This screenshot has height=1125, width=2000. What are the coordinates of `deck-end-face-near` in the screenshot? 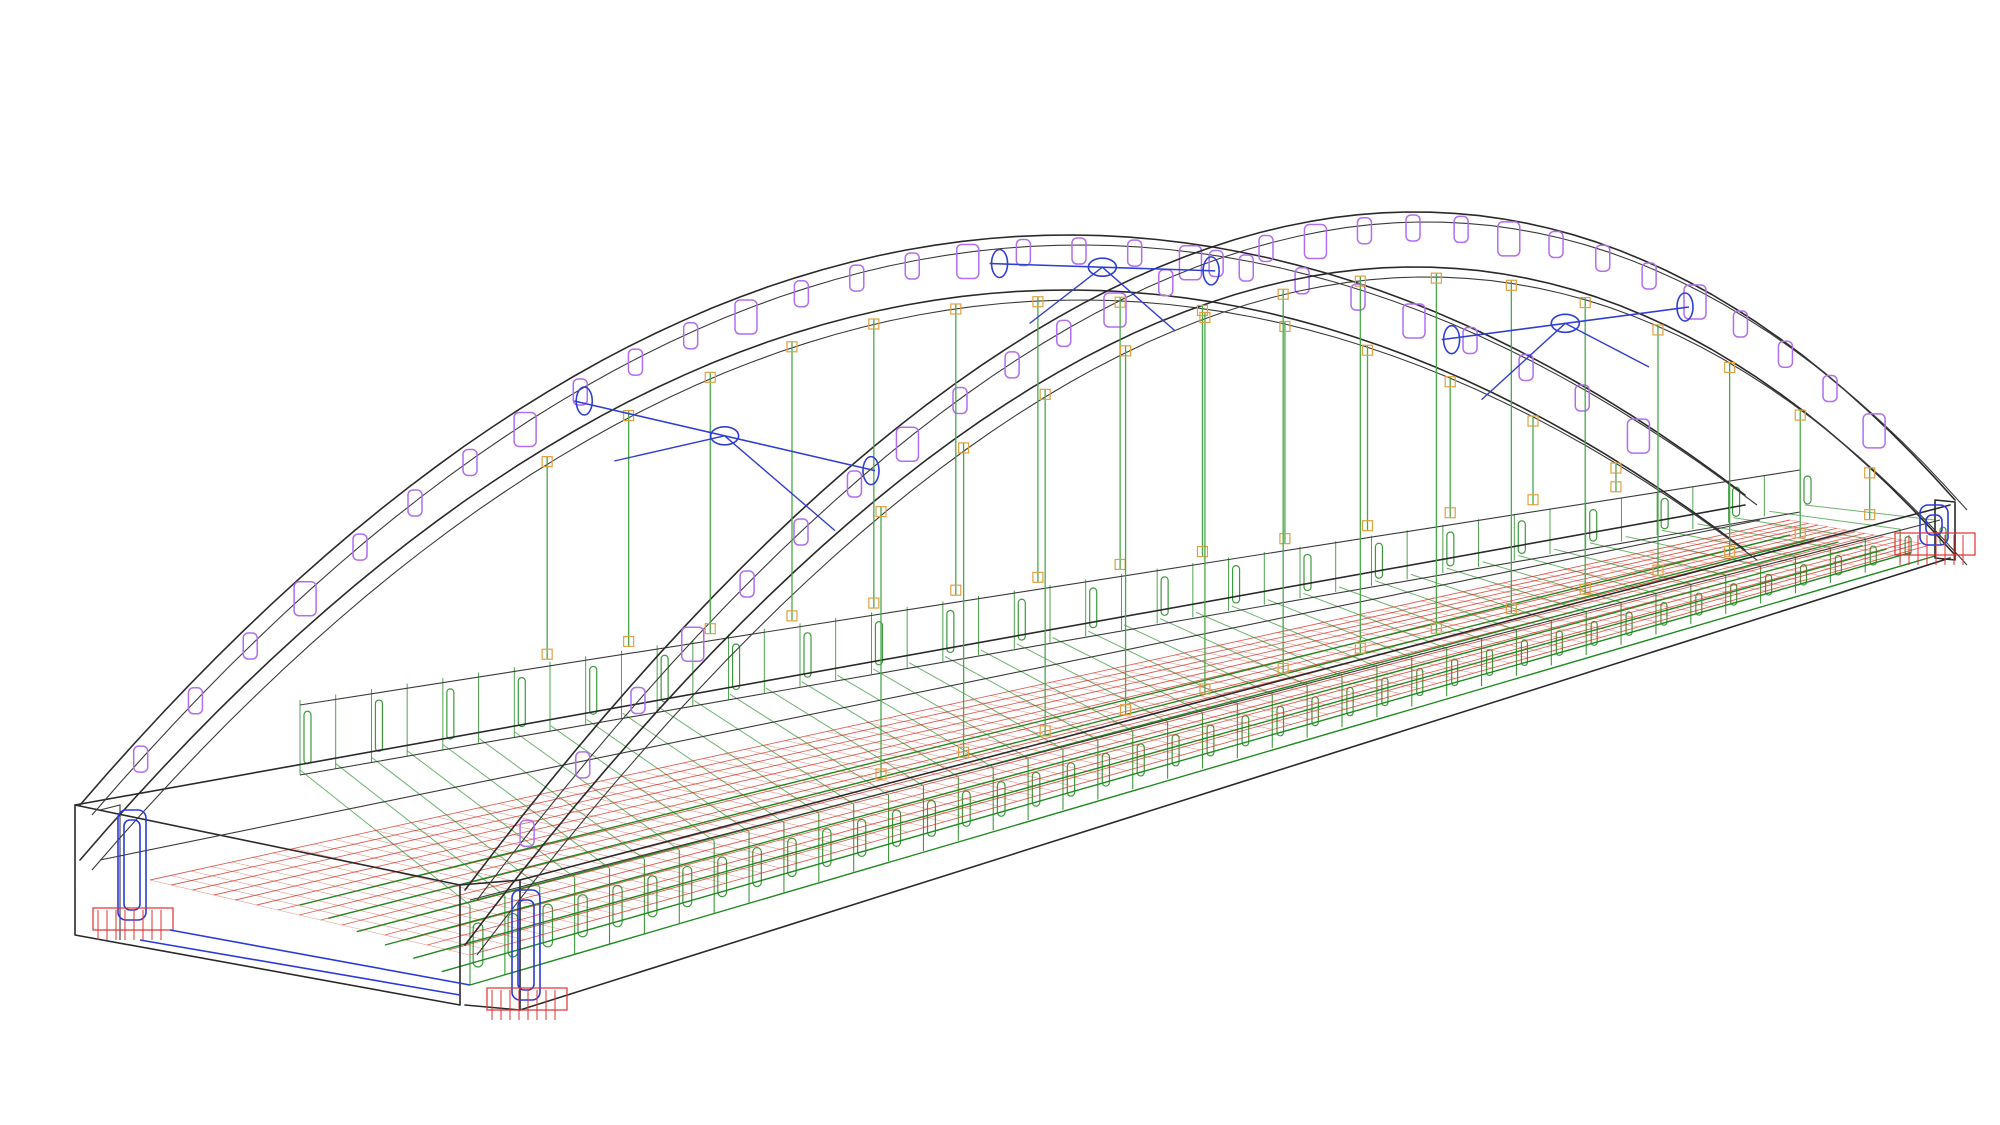 It's located at (267, 905).